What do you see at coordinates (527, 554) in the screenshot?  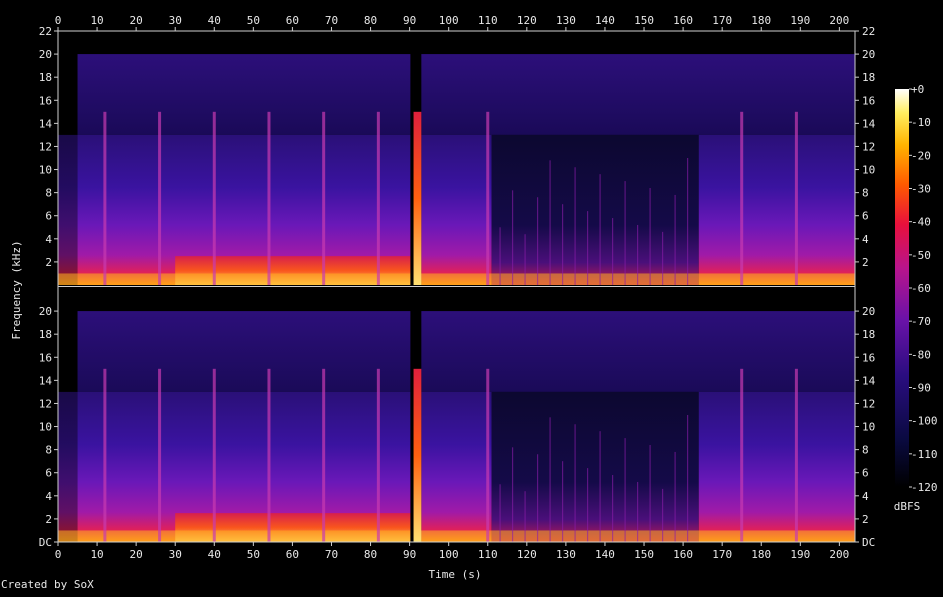 I see `x-tick-label-bottom: 120` at bounding box center [527, 554].